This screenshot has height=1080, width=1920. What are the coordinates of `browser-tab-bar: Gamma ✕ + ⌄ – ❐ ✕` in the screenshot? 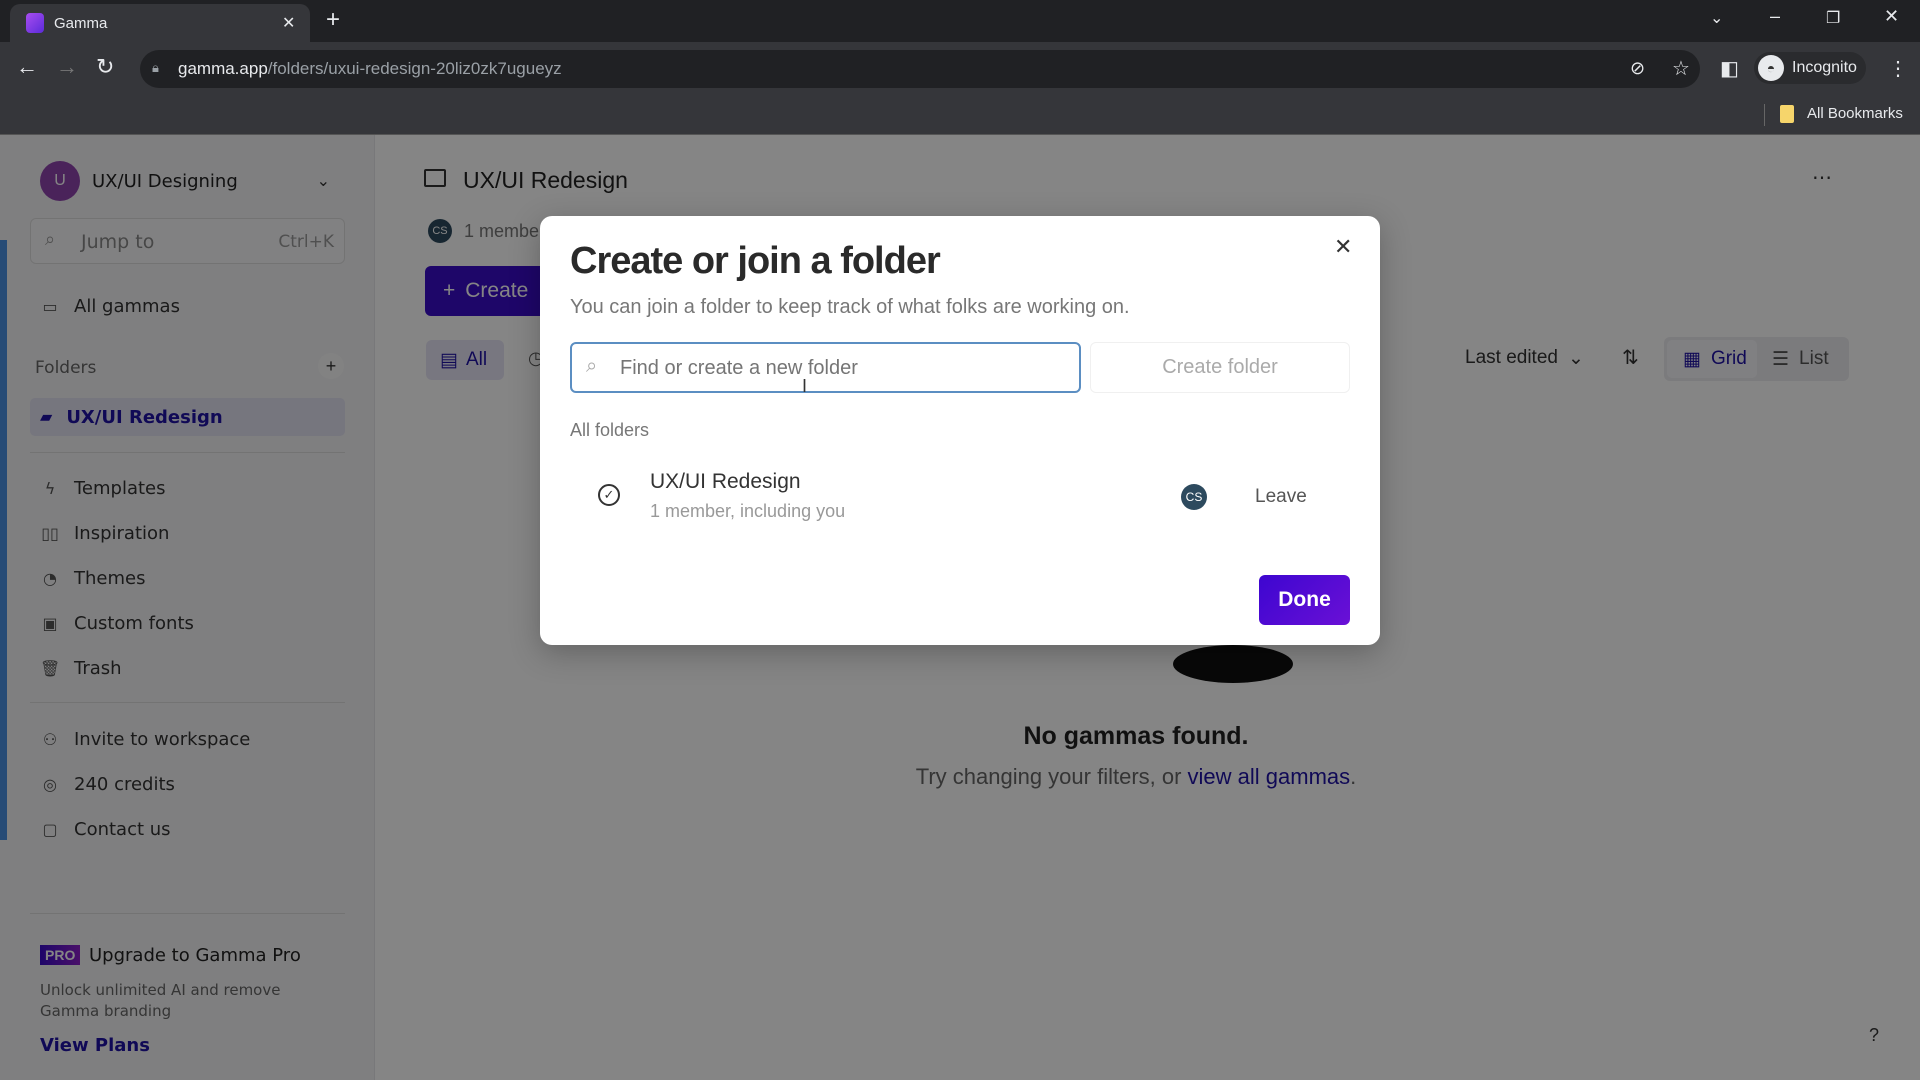 It's located at (960, 21).